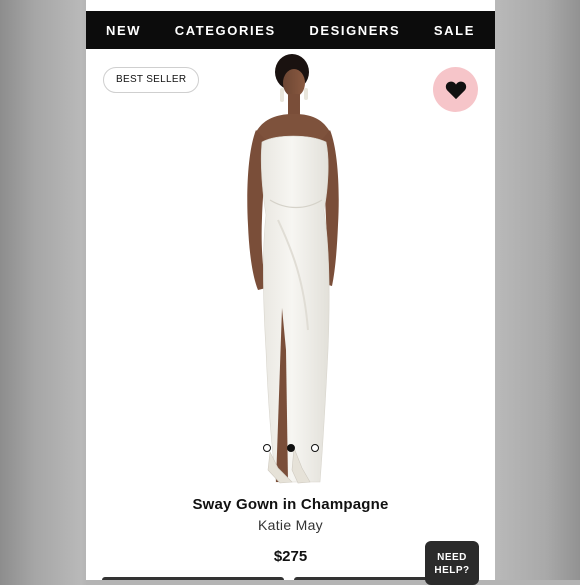 This screenshot has height=585, width=580. I want to click on nav-item-sale: SALE, so click(454, 30).